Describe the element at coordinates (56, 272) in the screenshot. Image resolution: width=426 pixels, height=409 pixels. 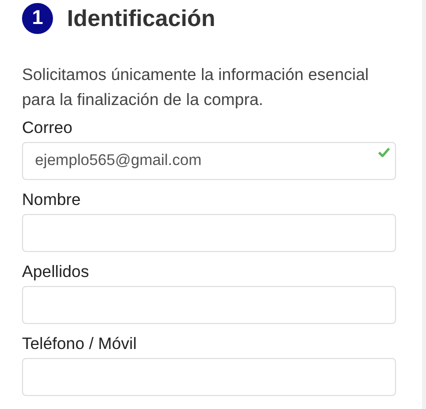
I see `field-label: Apellidos` at that location.